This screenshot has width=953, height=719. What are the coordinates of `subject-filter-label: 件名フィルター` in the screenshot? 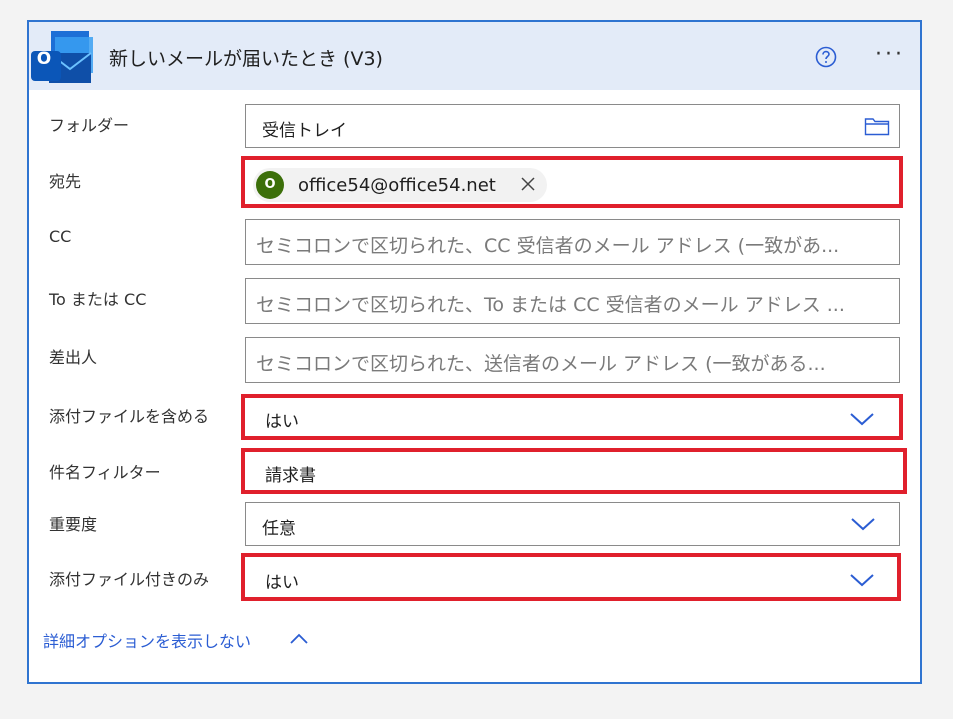 It's located at (105, 472).